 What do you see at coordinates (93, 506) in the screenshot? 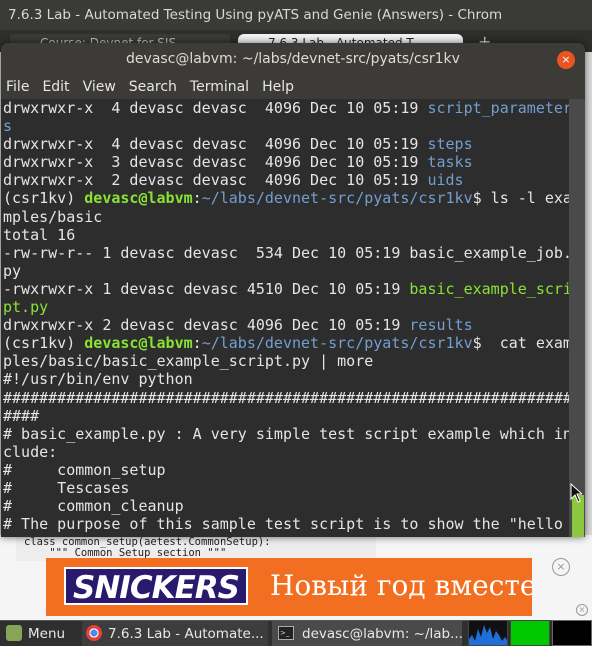
I see `terminal-text: # common_cleanup` at bounding box center [93, 506].